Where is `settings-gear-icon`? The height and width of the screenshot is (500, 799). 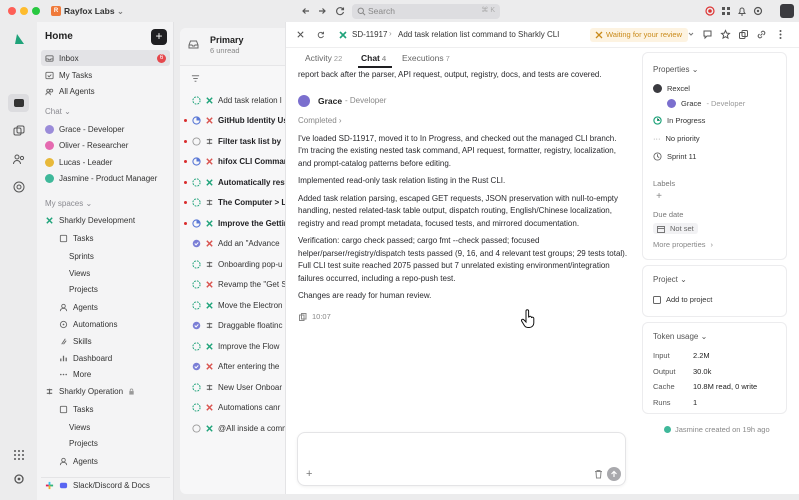
settings-gear-icon is located at coordinates (758, 11).